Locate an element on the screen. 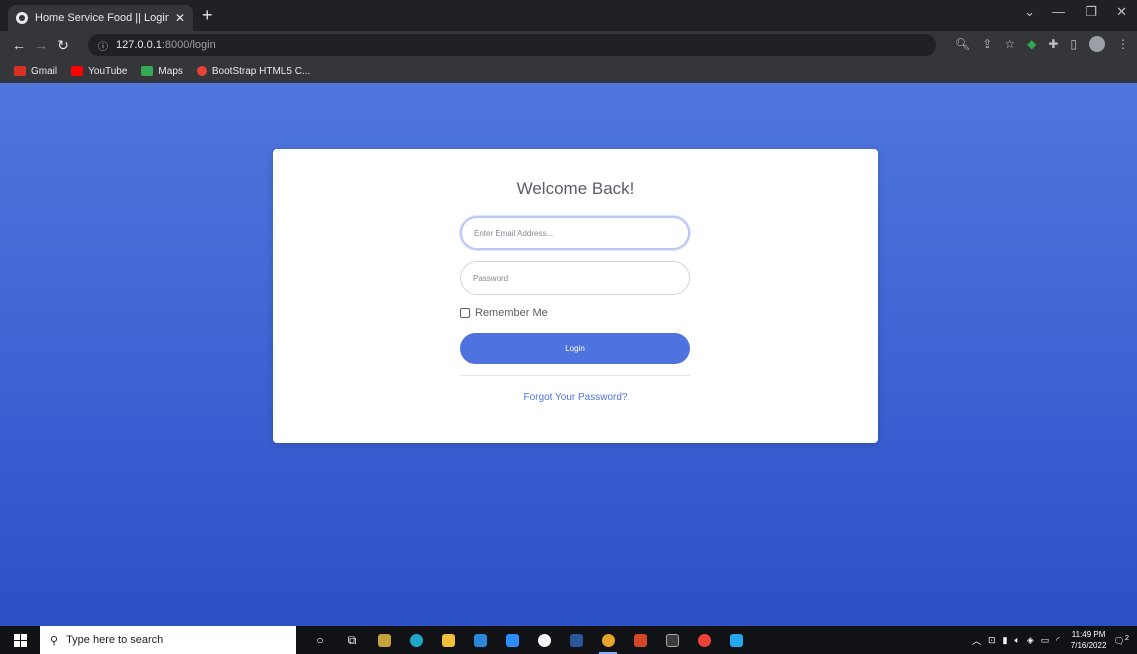 The image size is (1137, 654). minimize-icon: — is located at coordinates (1058, 11).